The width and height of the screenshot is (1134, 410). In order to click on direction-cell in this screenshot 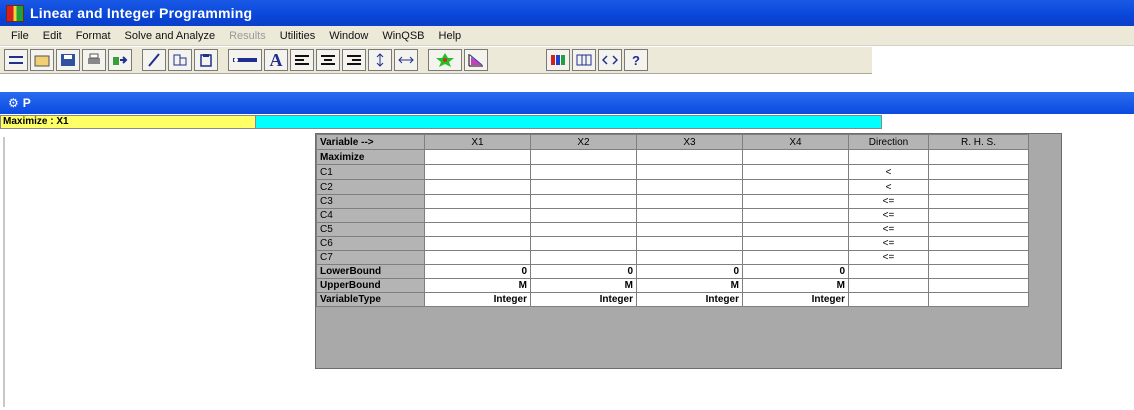, I will do `click(888, 157)`.